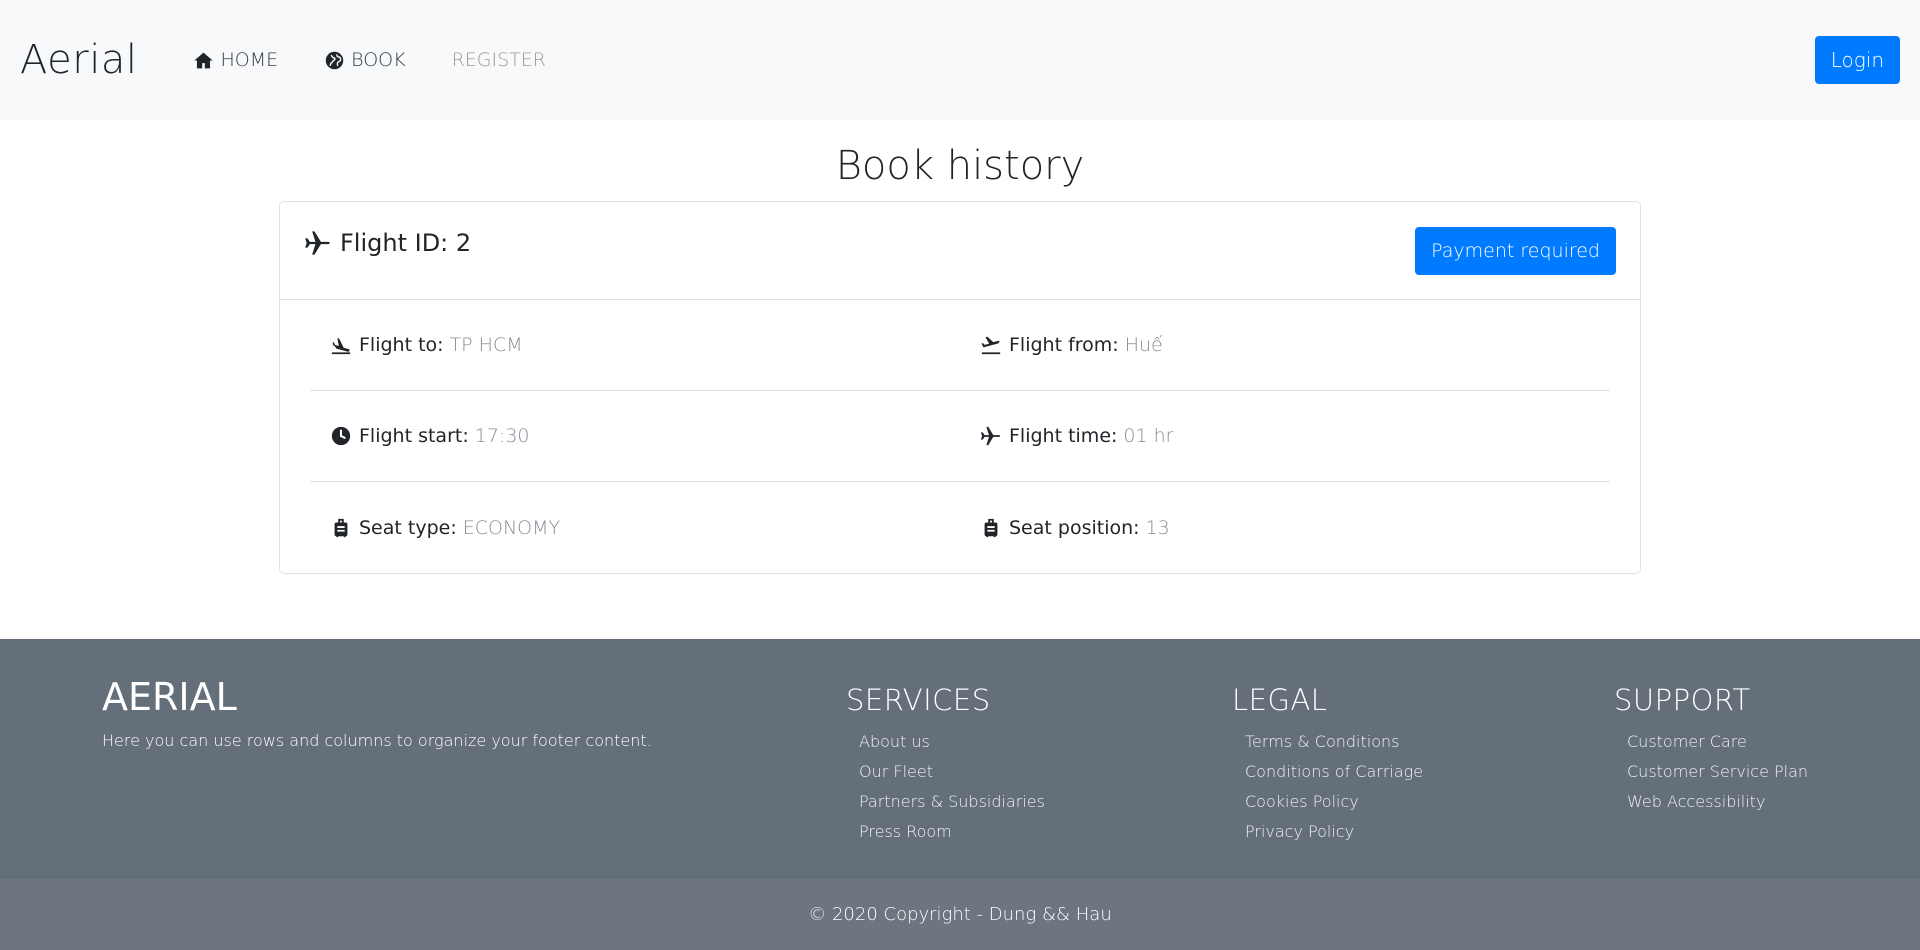 The width and height of the screenshot is (1920, 950). Describe the element at coordinates (1064, 345) in the screenshot. I see `flight-from-label: Flight from:` at that location.